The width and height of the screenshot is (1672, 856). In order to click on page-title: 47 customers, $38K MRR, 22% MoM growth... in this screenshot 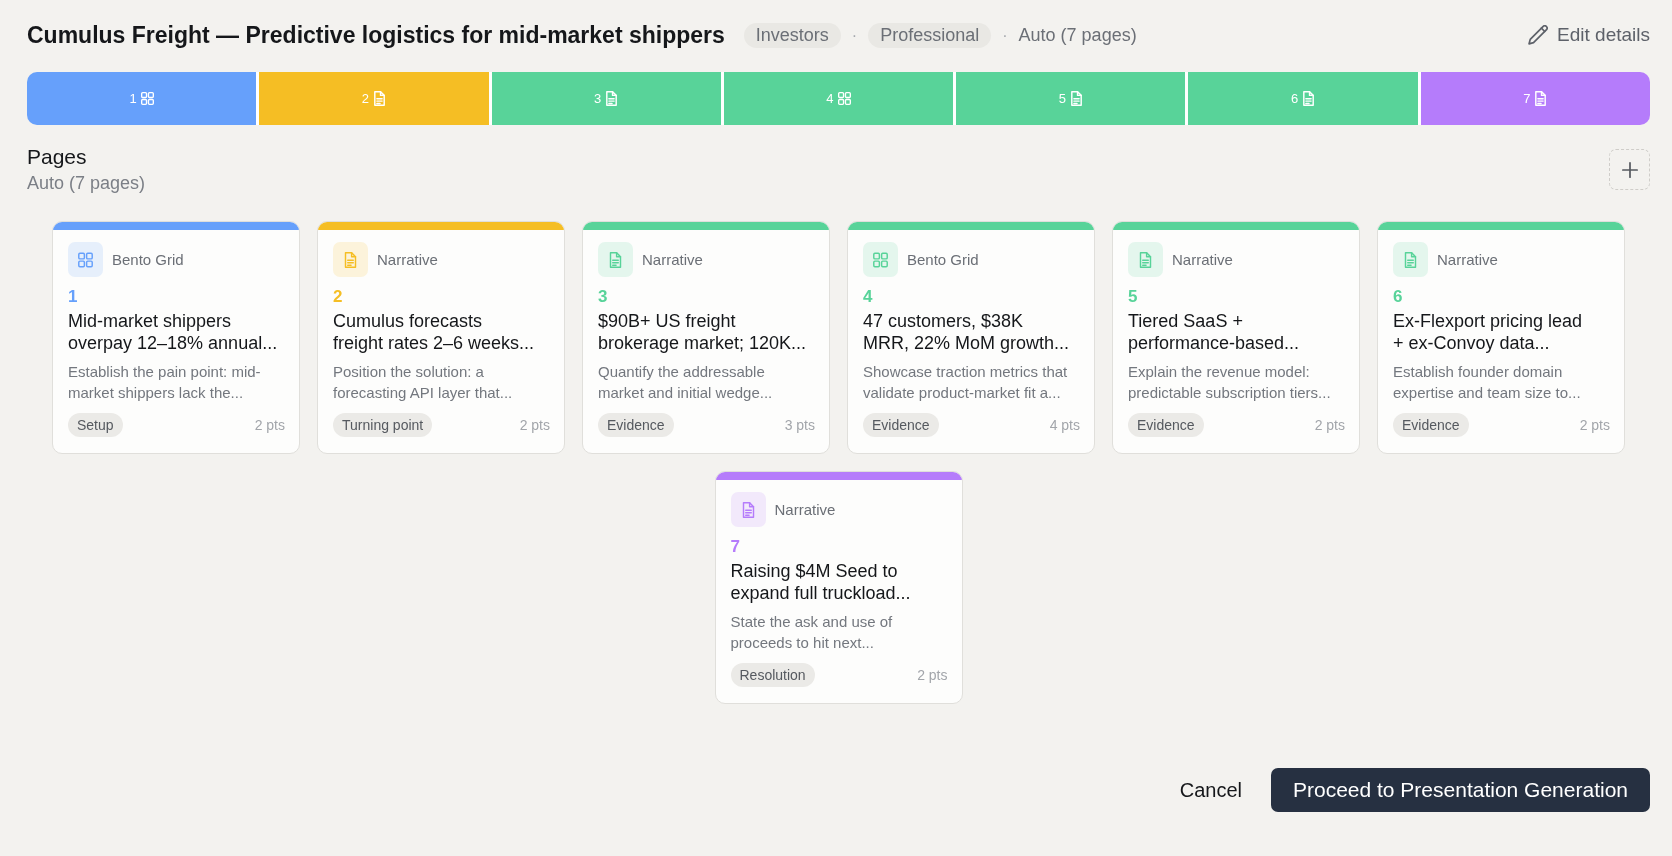, I will do `click(967, 332)`.